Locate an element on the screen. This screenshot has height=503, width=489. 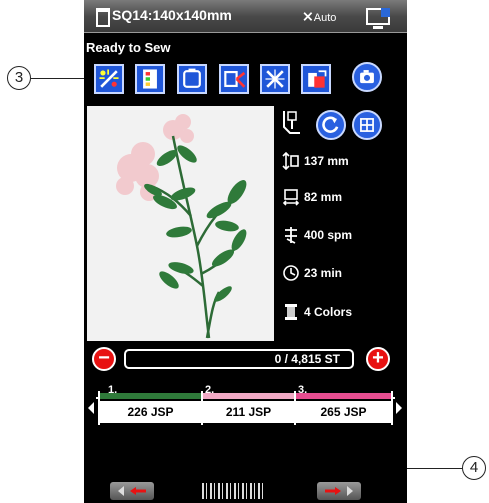
info-speed: 400 spm is located at coordinates (342, 237).